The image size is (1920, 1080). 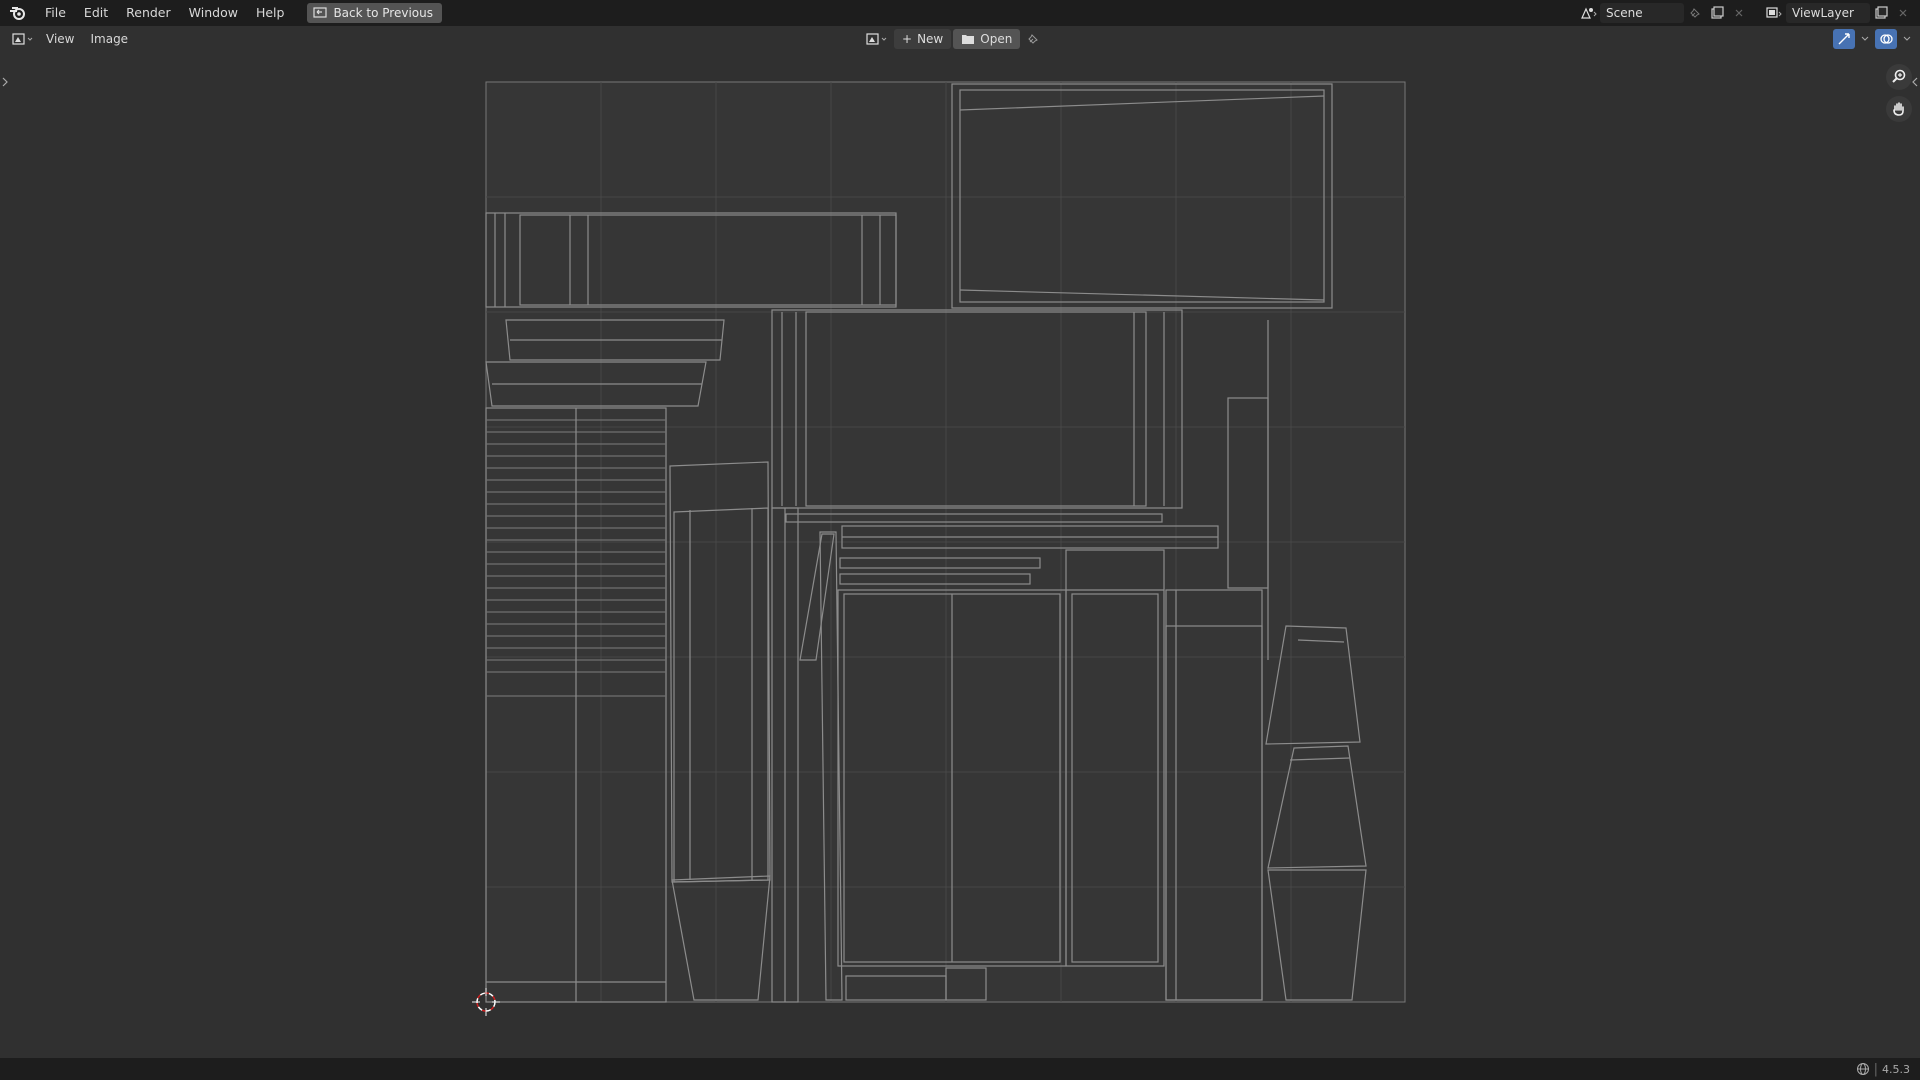 What do you see at coordinates (1695, 13) in the screenshot?
I see `pin-icon` at bounding box center [1695, 13].